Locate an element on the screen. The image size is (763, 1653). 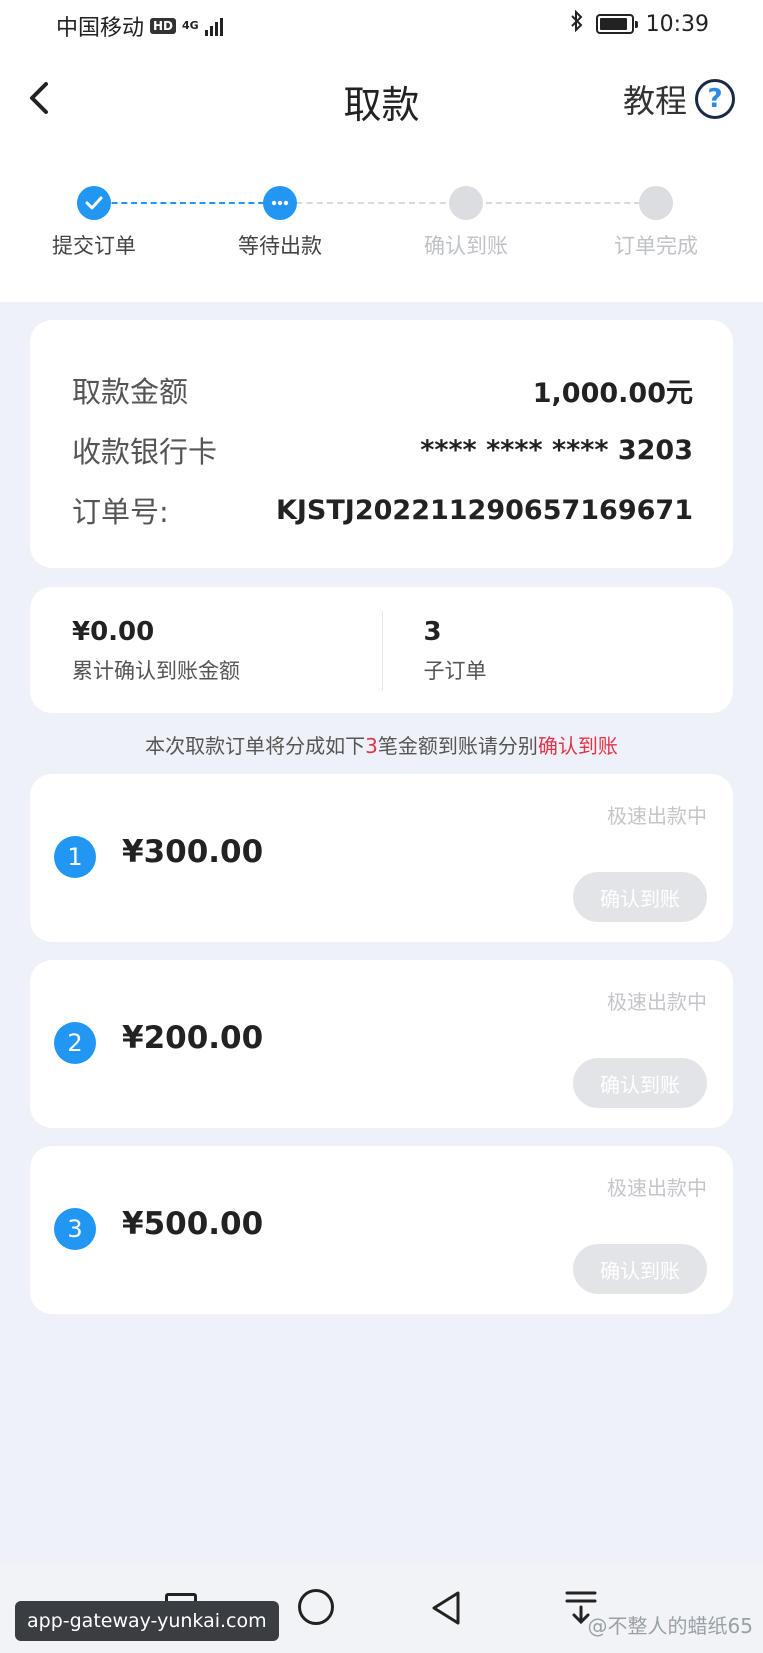
carrier-name: 中国移动 is located at coordinates (100, 28).